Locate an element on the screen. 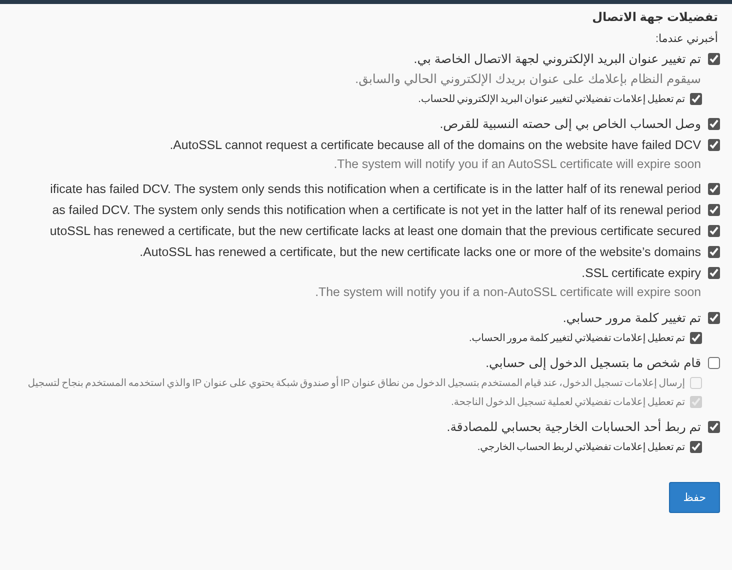  option-label: قام شخص ما بتسجيل الدخول إلى حسابي. is located at coordinates (593, 362).